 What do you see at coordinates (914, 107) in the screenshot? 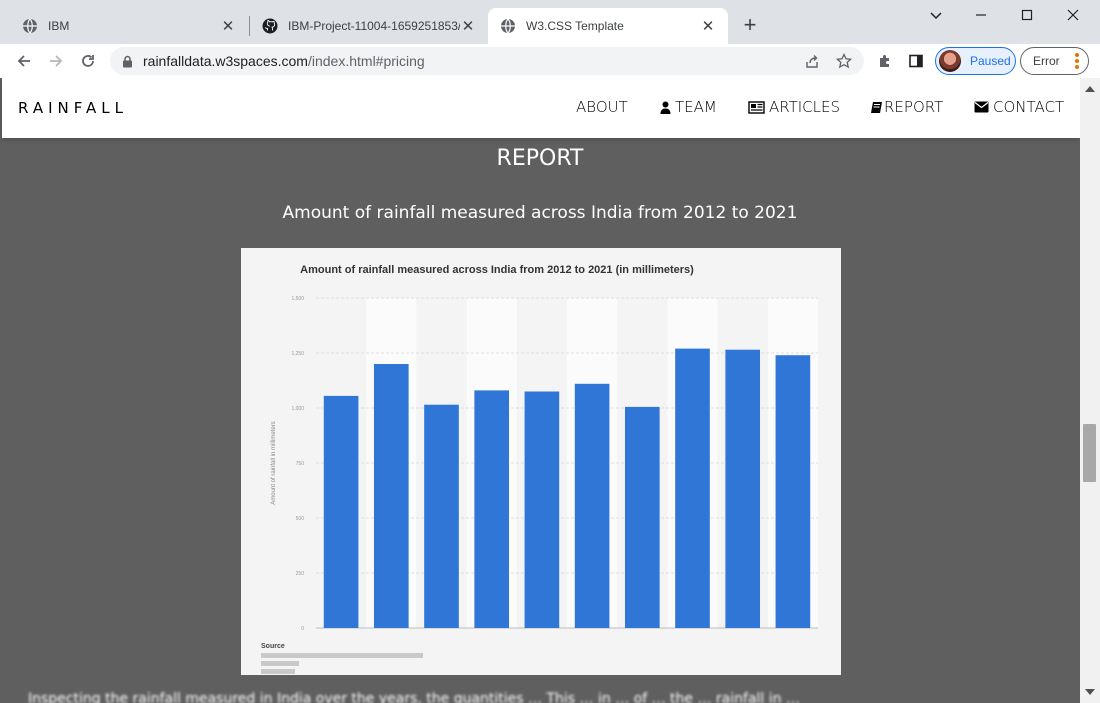
I see `nav-label: REPORT` at bounding box center [914, 107].